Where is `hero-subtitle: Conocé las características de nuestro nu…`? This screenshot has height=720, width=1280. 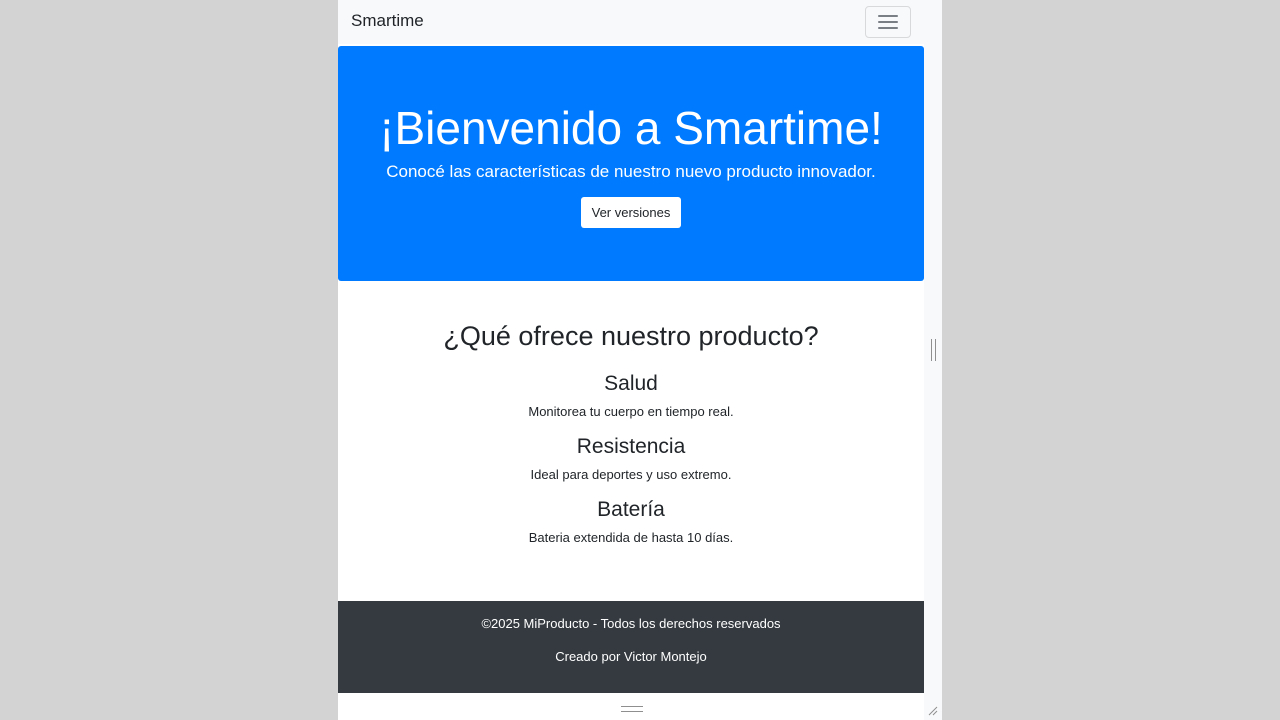
hero-subtitle: Conocé las características de nuestro nu… is located at coordinates (631, 171).